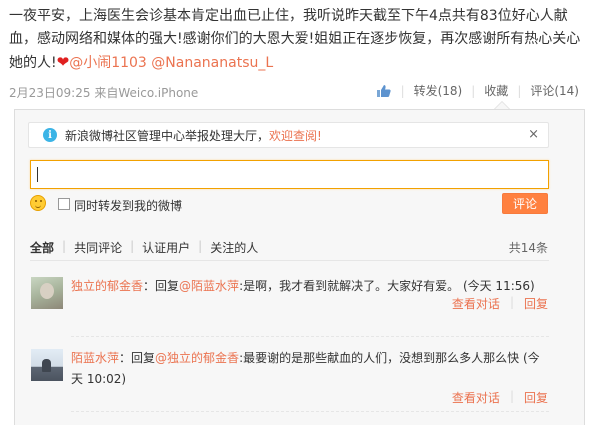 This screenshot has width=591, height=425. I want to click on comment-button: 评论(14), so click(554, 90).